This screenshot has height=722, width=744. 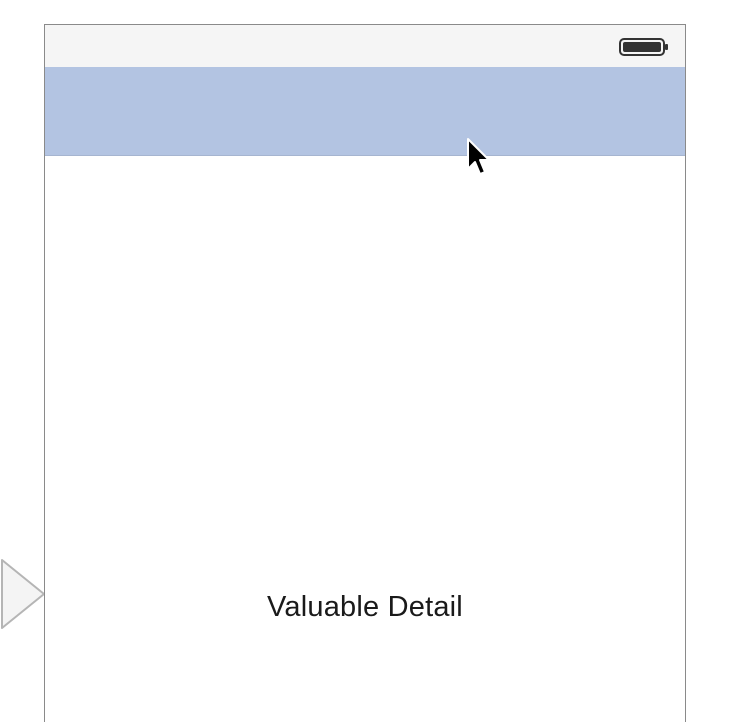 What do you see at coordinates (478, 156) in the screenshot?
I see `mouse-pointer-icon` at bounding box center [478, 156].